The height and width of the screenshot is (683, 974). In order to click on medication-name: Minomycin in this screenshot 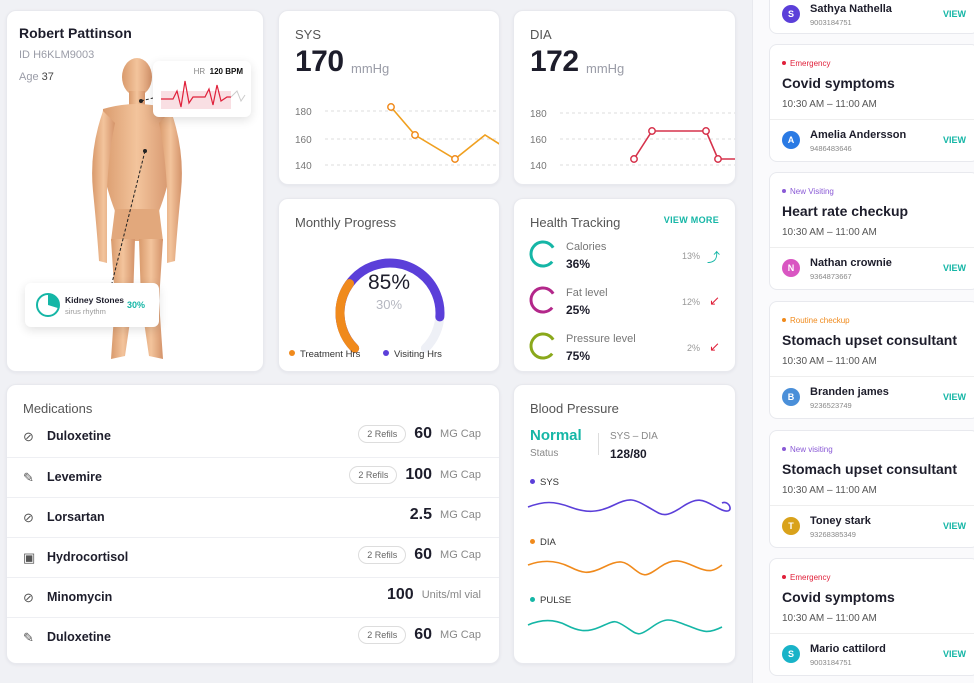, I will do `click(80, 597)`.